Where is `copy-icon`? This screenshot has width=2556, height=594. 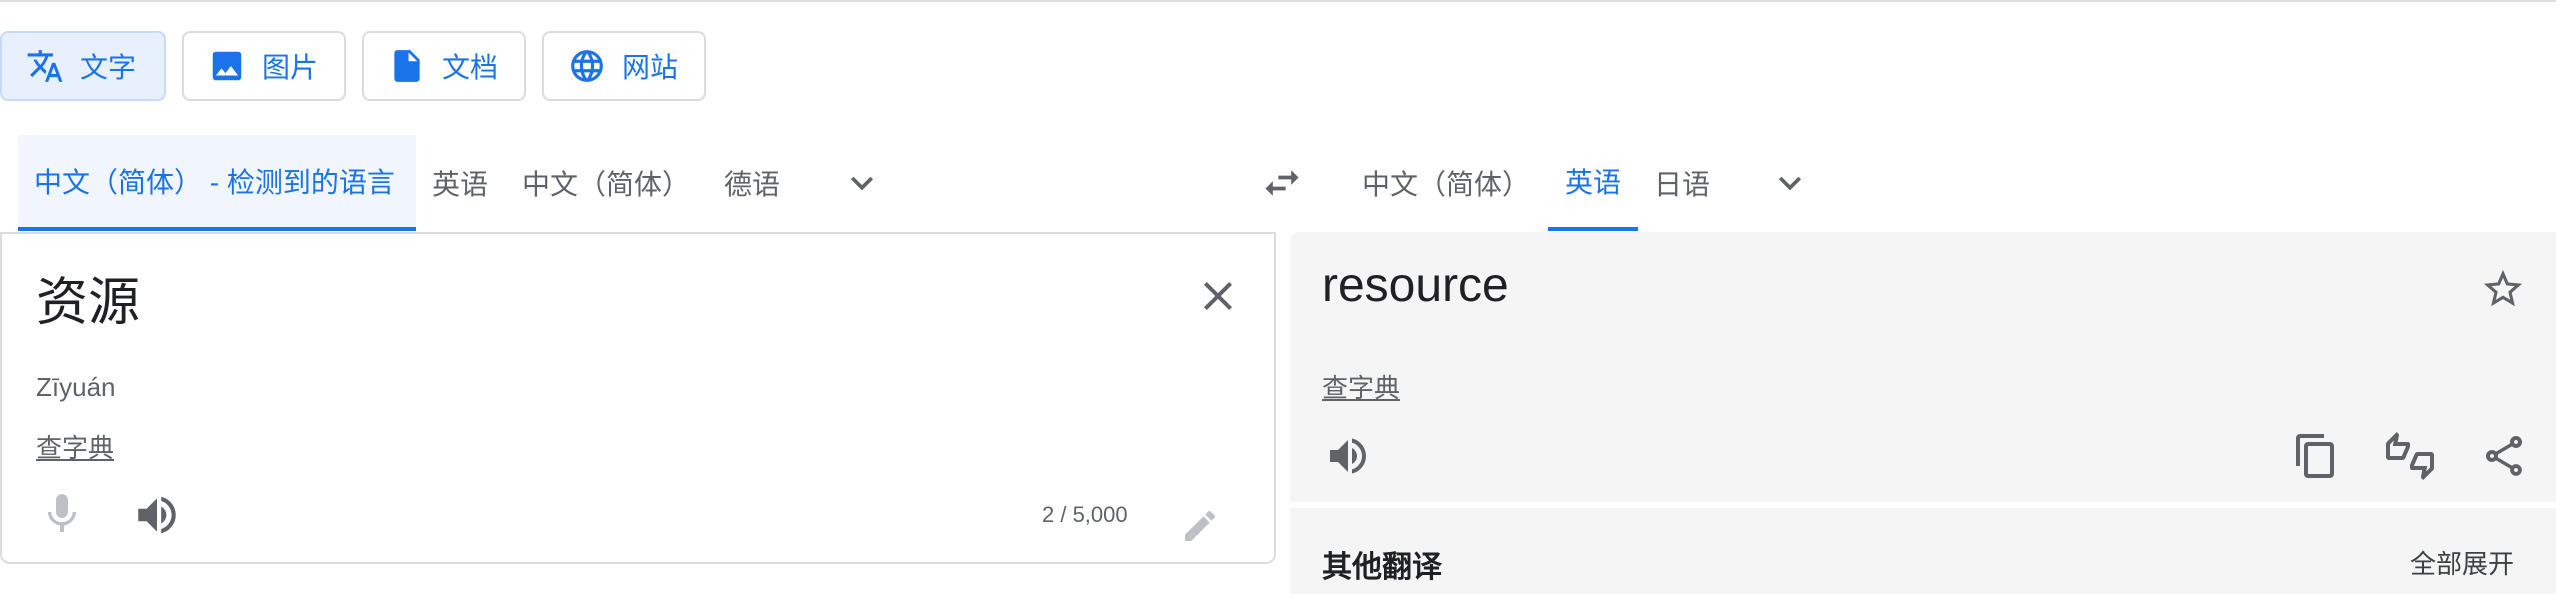 copy-icon is located at coordinates (2315, 456).